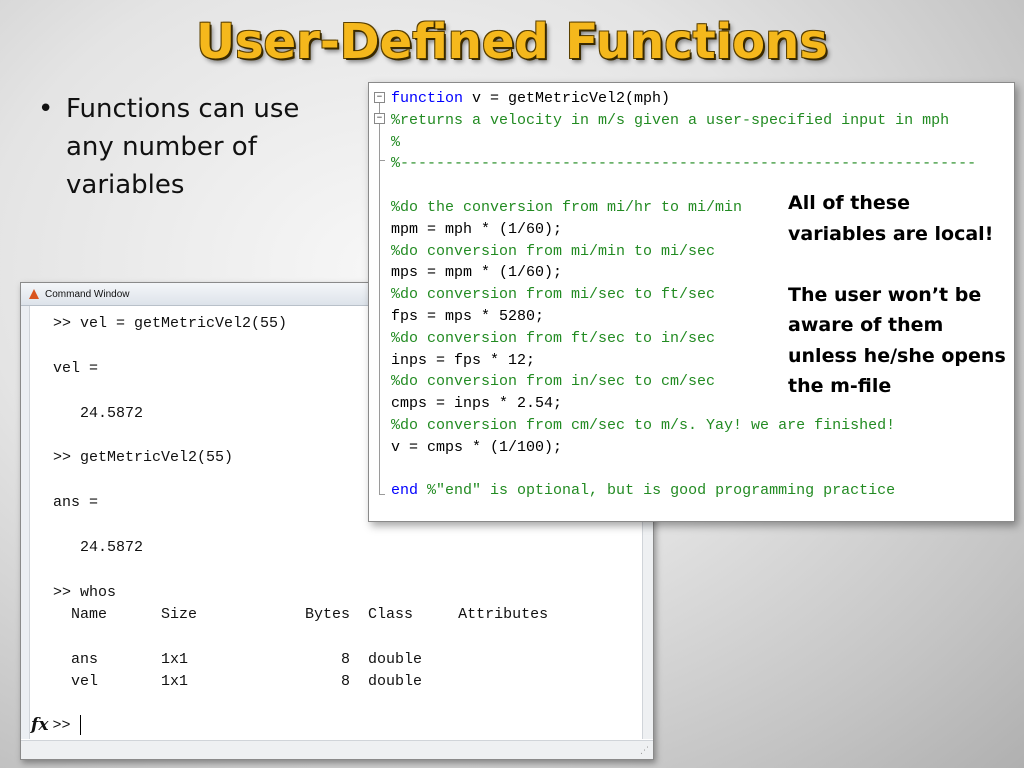 The image size is (1024, 768). What do you see at coordinates (337, 749) in the screenshot?
I see `status-bar: ⋰` at bounding box center [337, 749].